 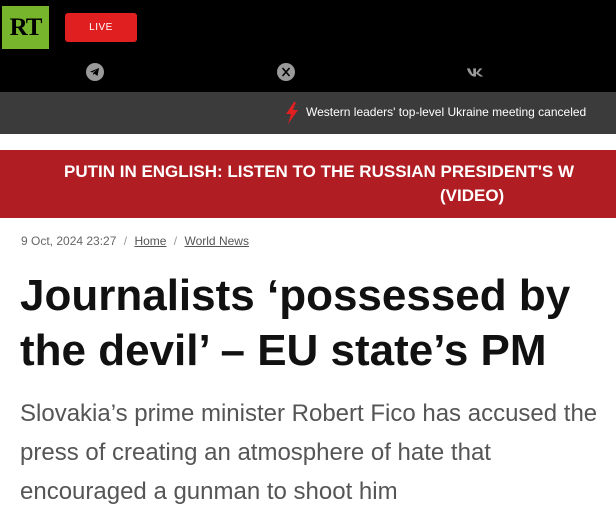 What do you see at coordinates (476, 72) in the screenshot?
I see `vk-icon` at bounding box center [476, 72].